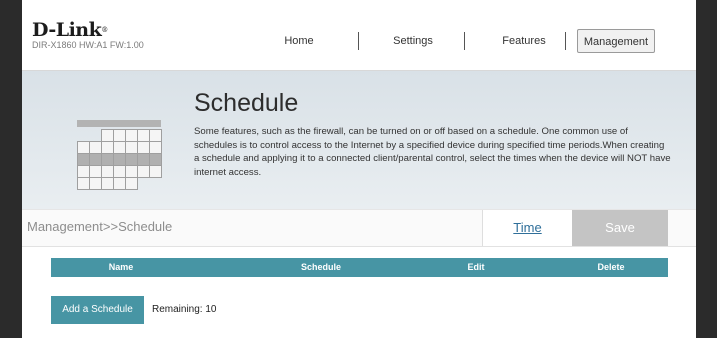  I want to click on action-bar: Management>>Schedule Time Save, so click(359, 228).